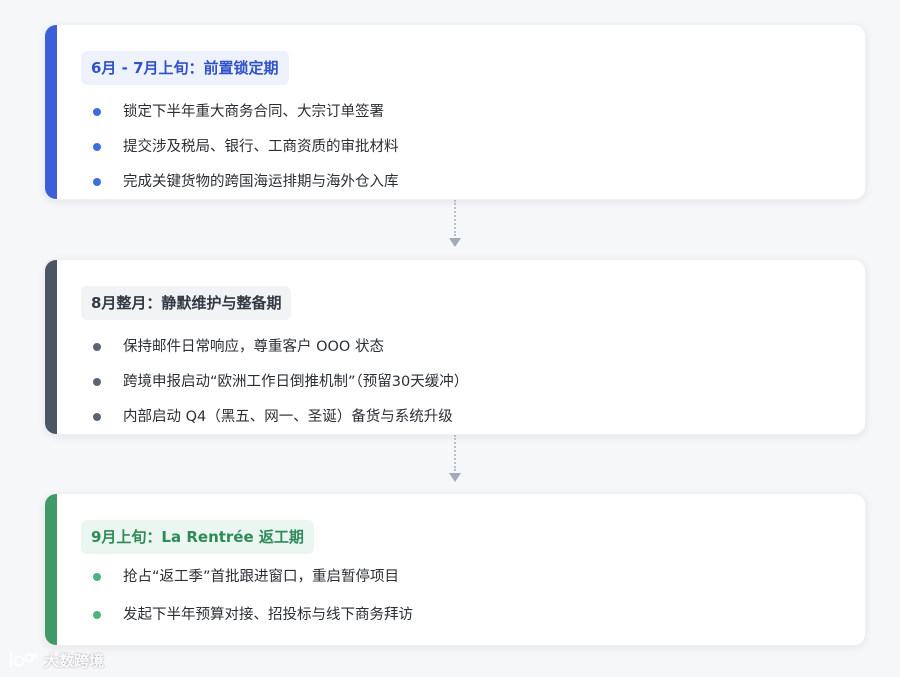  Describe the element at coordinates (74, 660) in the screenshot. I see `watermark-text: 大数跨境` at that location.